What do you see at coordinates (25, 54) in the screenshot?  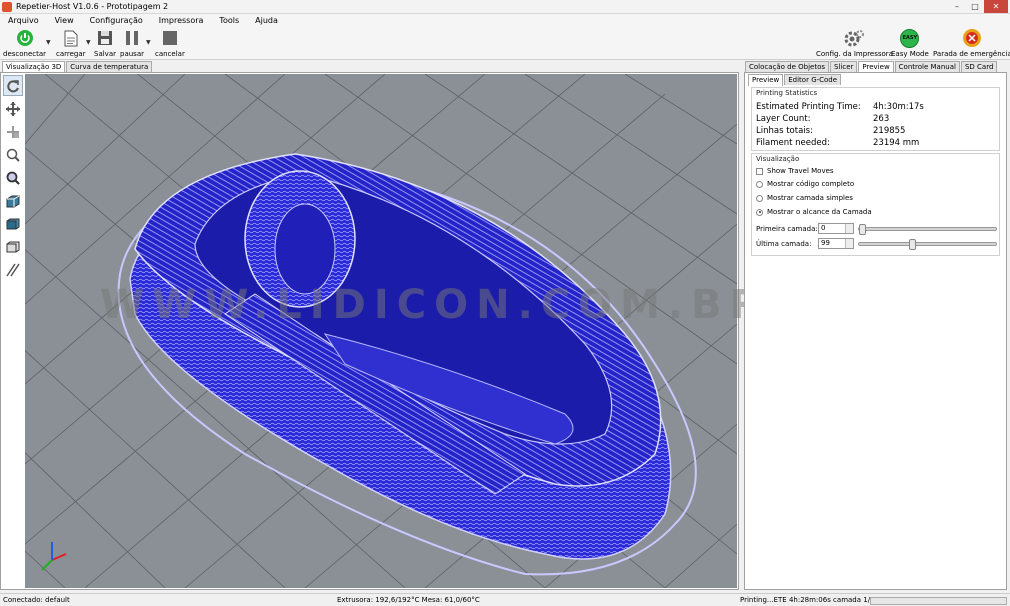 I see `disconnect-label: desconectar` at bounding box center [25, 54].